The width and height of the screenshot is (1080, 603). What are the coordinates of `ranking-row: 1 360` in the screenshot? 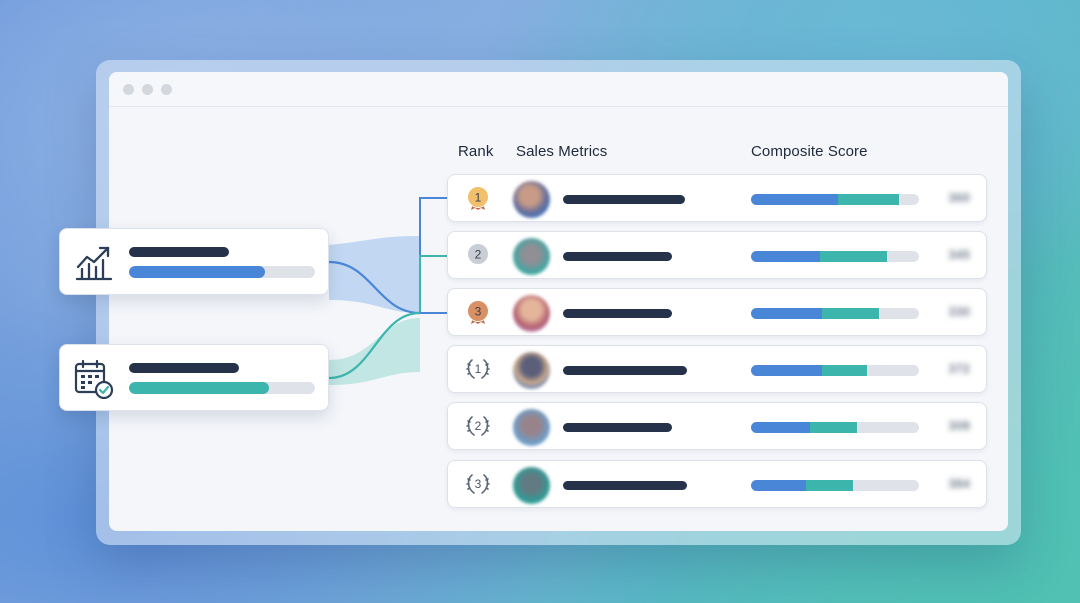 It's located at (717, 198).